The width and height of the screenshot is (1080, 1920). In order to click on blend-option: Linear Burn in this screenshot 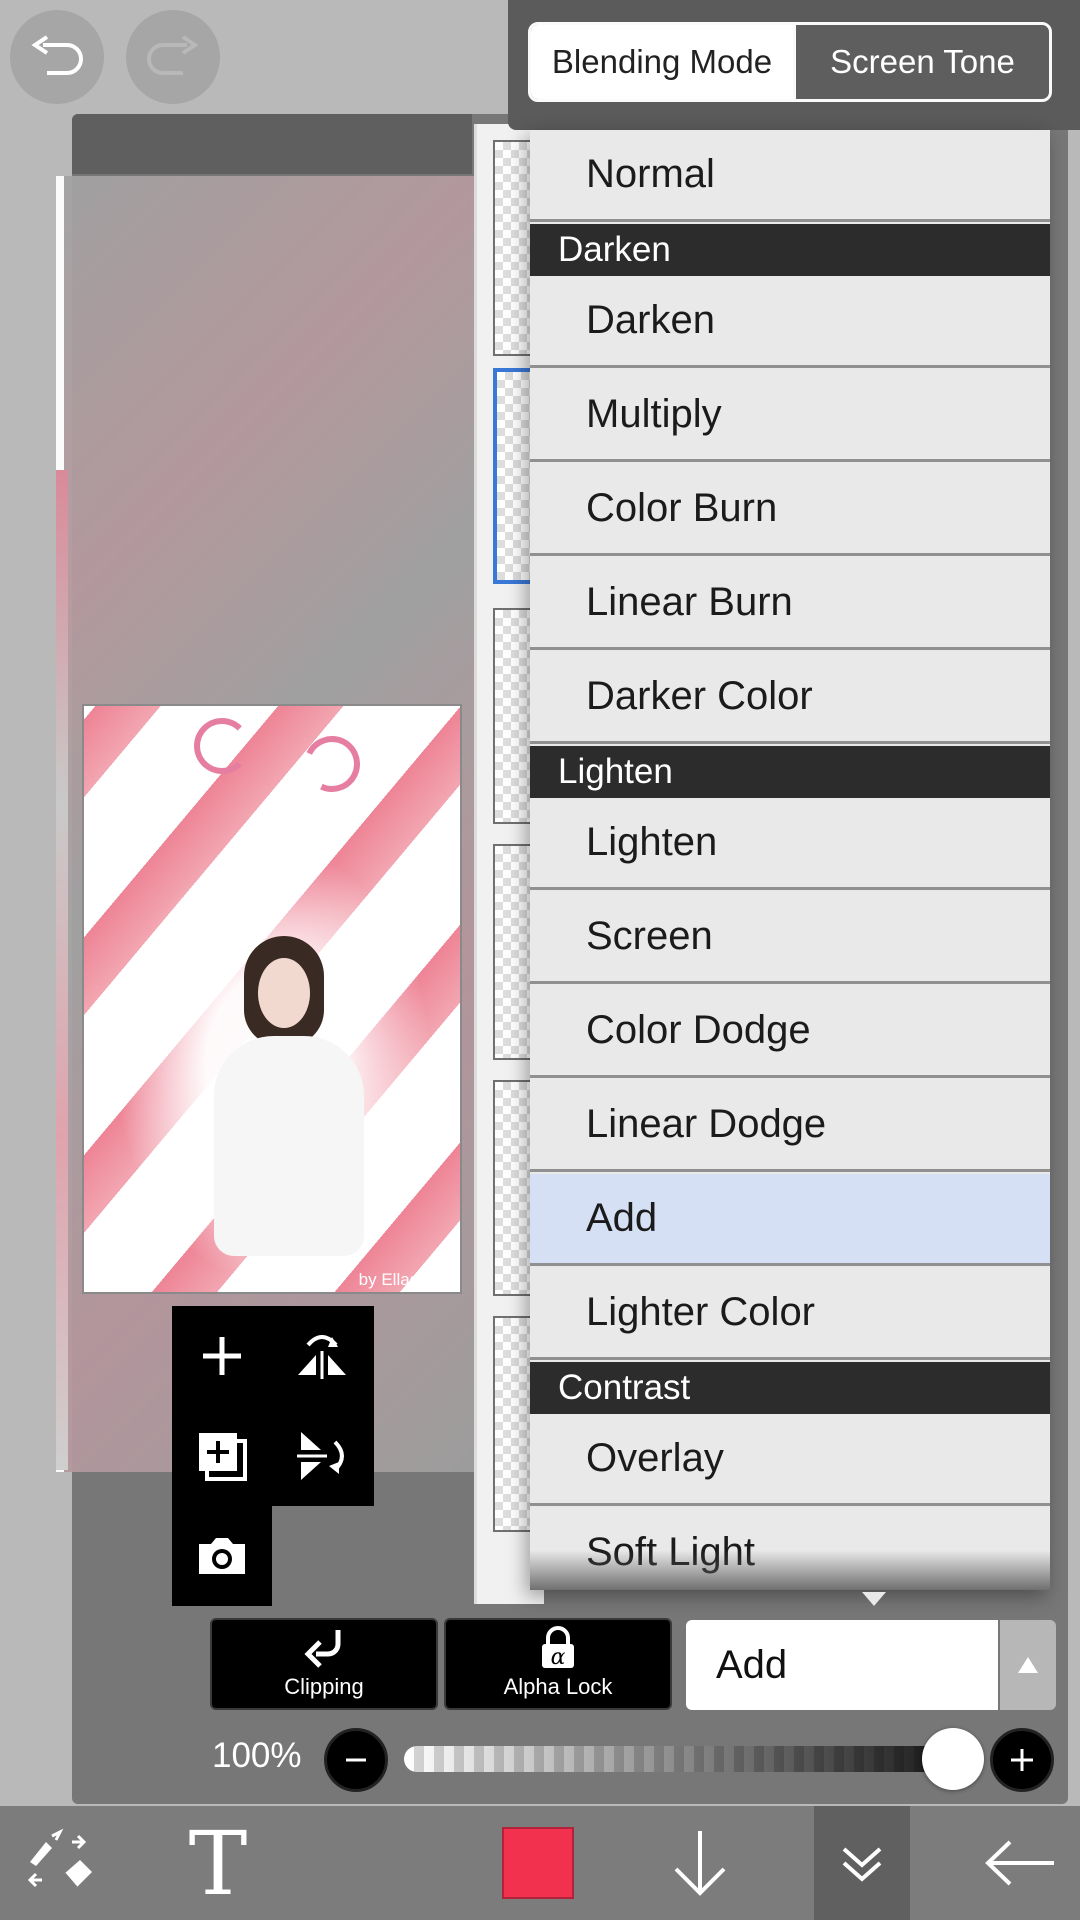, I will do `click(790, 604)`.